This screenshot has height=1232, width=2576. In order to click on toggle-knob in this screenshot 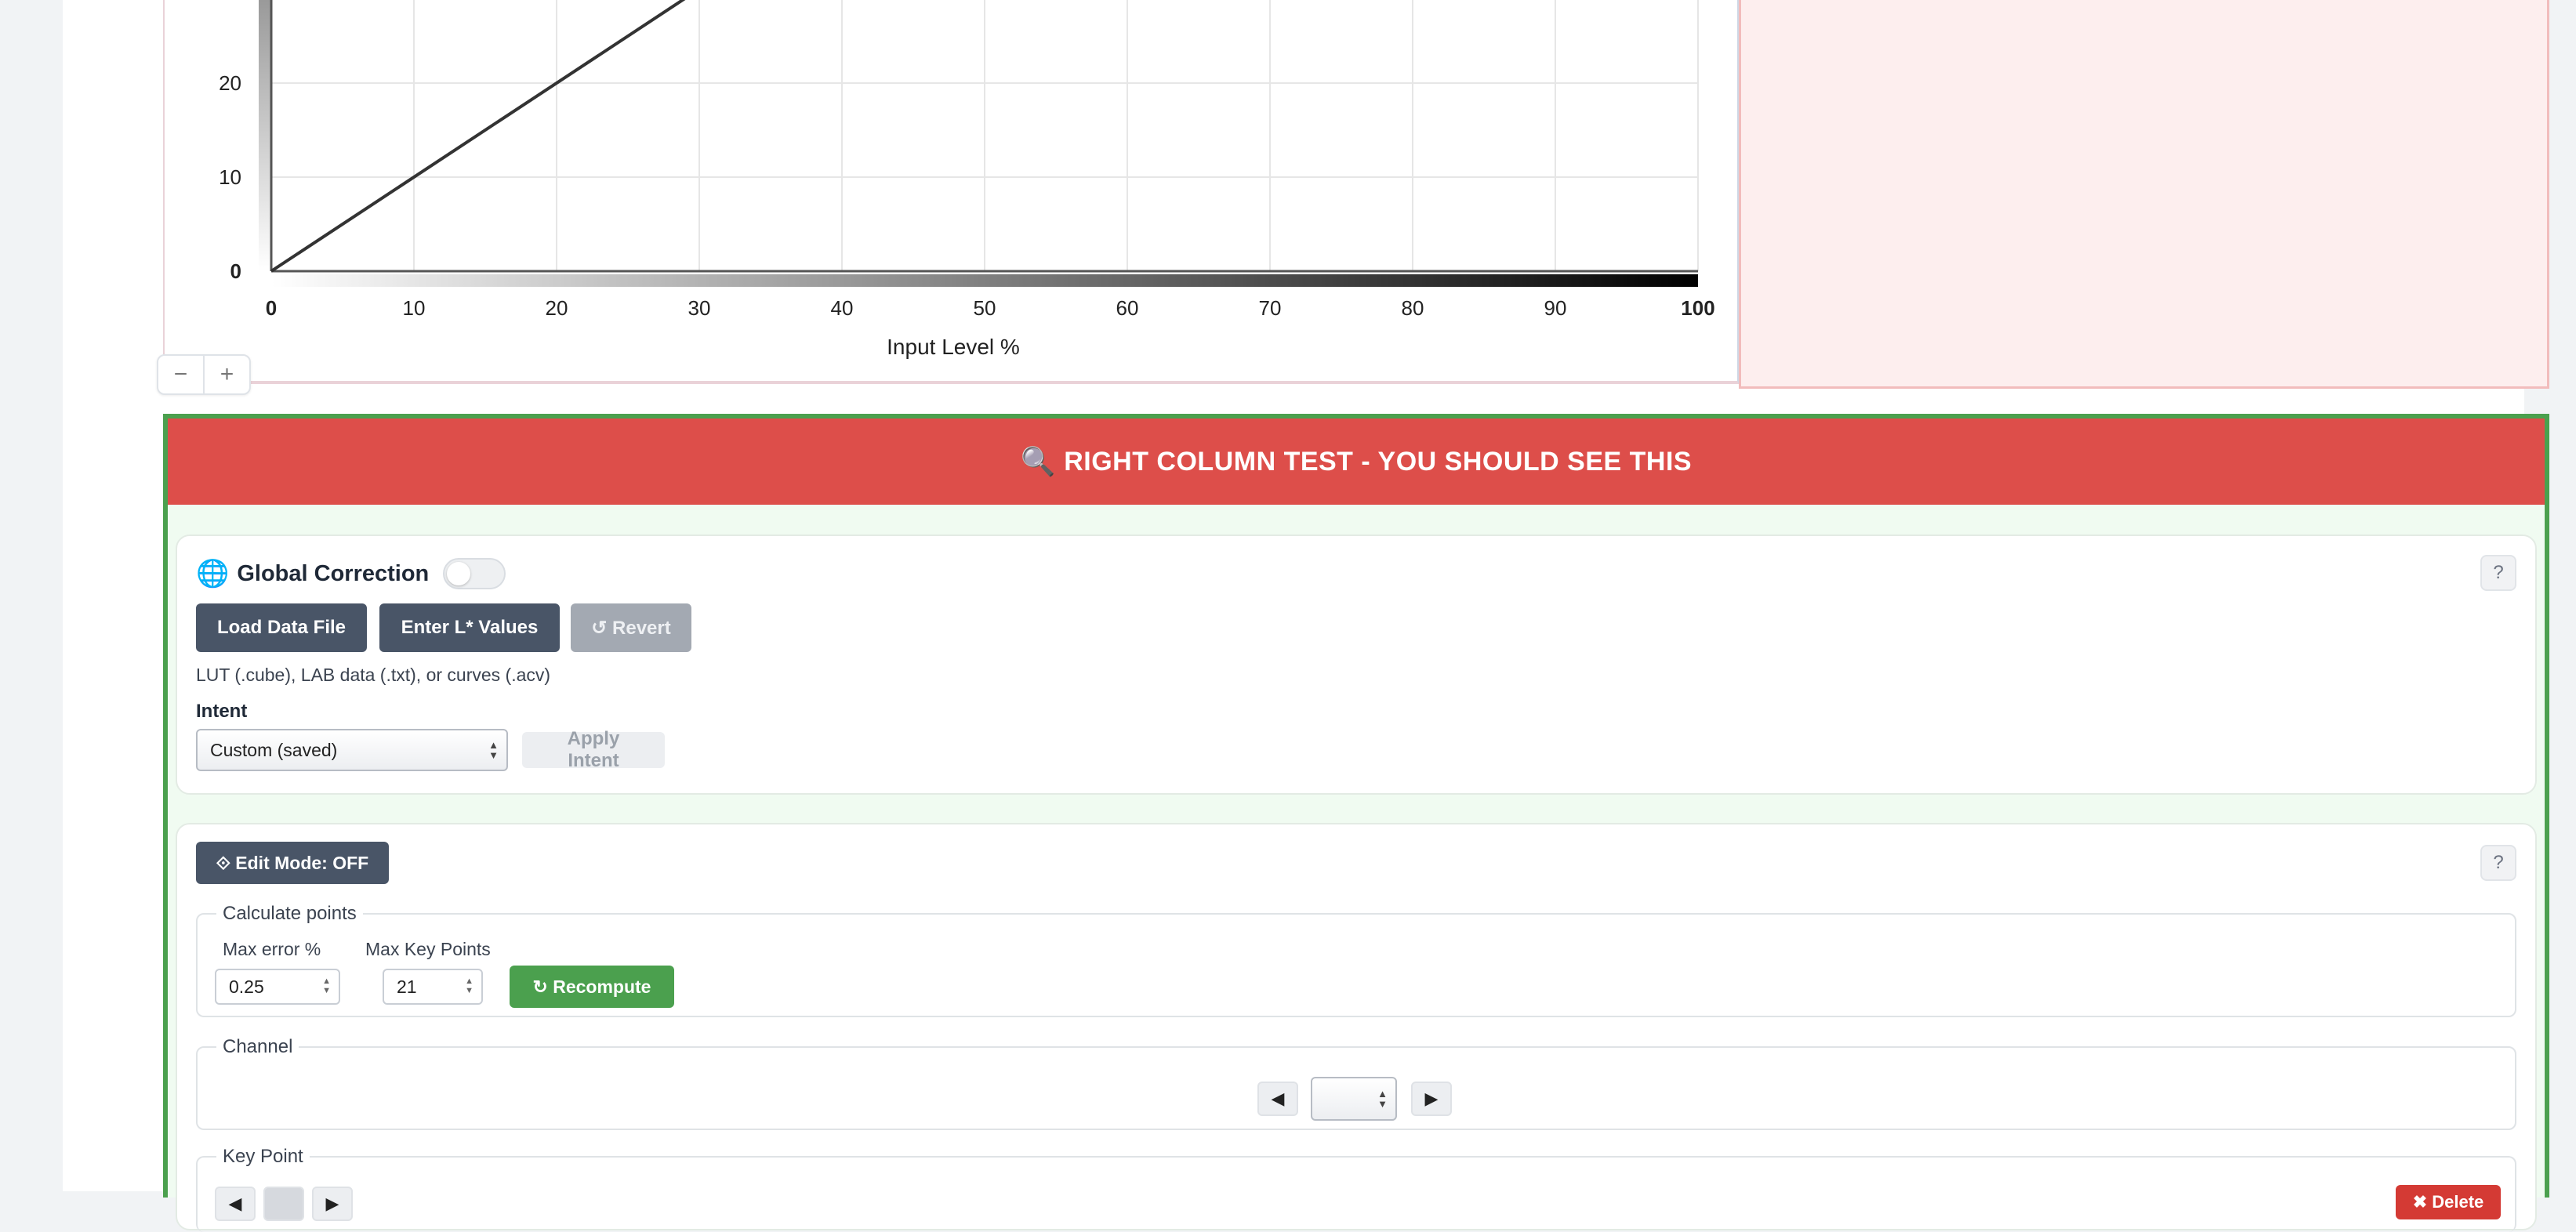, I will do `click(459, 573)`.